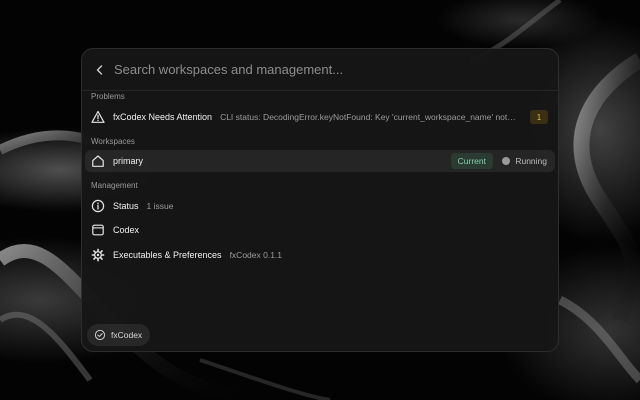  Describe the element at coordinates (320, 206) in the screenshot. I see `management-item-status: Status 1 issue` at that location.